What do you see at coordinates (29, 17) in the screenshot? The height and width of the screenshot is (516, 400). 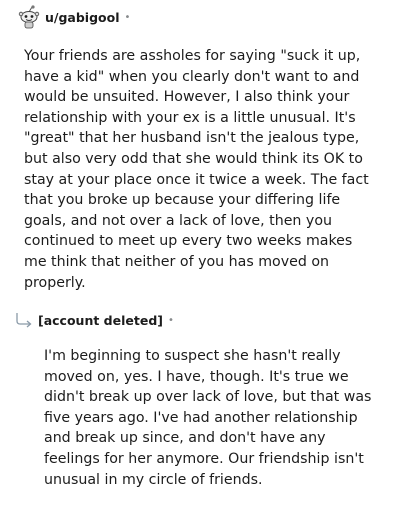 I see `snoo-avatar-icon` at bounding box center [29, 17].